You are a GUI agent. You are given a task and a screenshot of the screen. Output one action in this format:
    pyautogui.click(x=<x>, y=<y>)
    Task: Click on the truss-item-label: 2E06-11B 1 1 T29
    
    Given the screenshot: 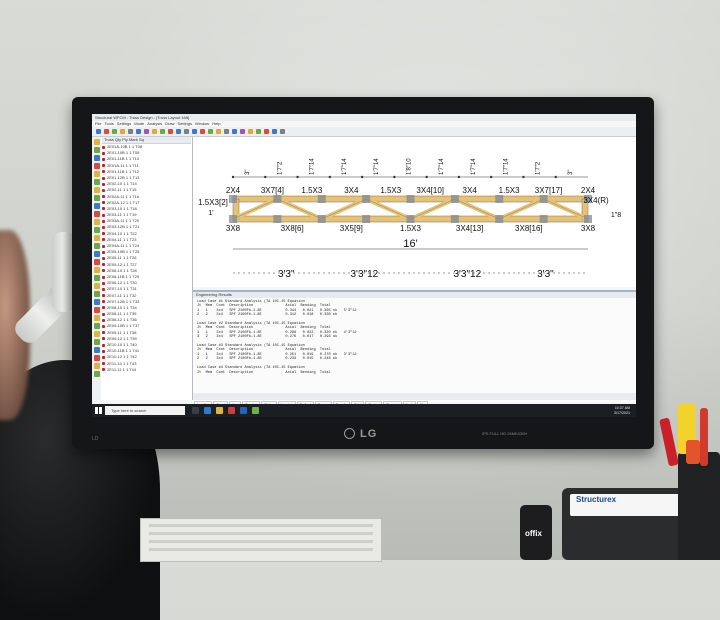 What is the action you would take?
    pyautogui.click(x=123, y=276)
    